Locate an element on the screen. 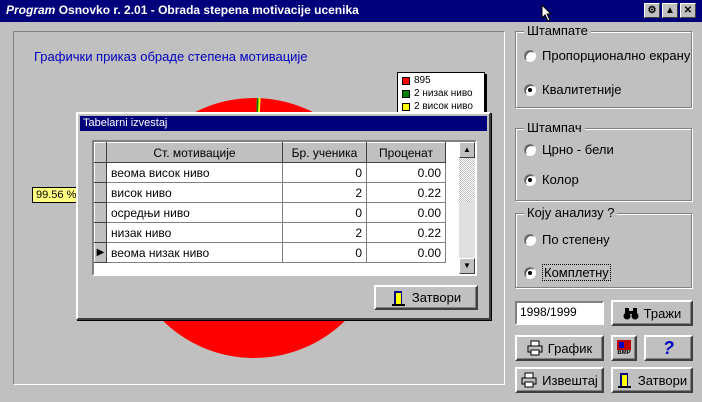 The image size is (702, 402). radio-quality: Квалитетније is located at coordinates (573, 89).